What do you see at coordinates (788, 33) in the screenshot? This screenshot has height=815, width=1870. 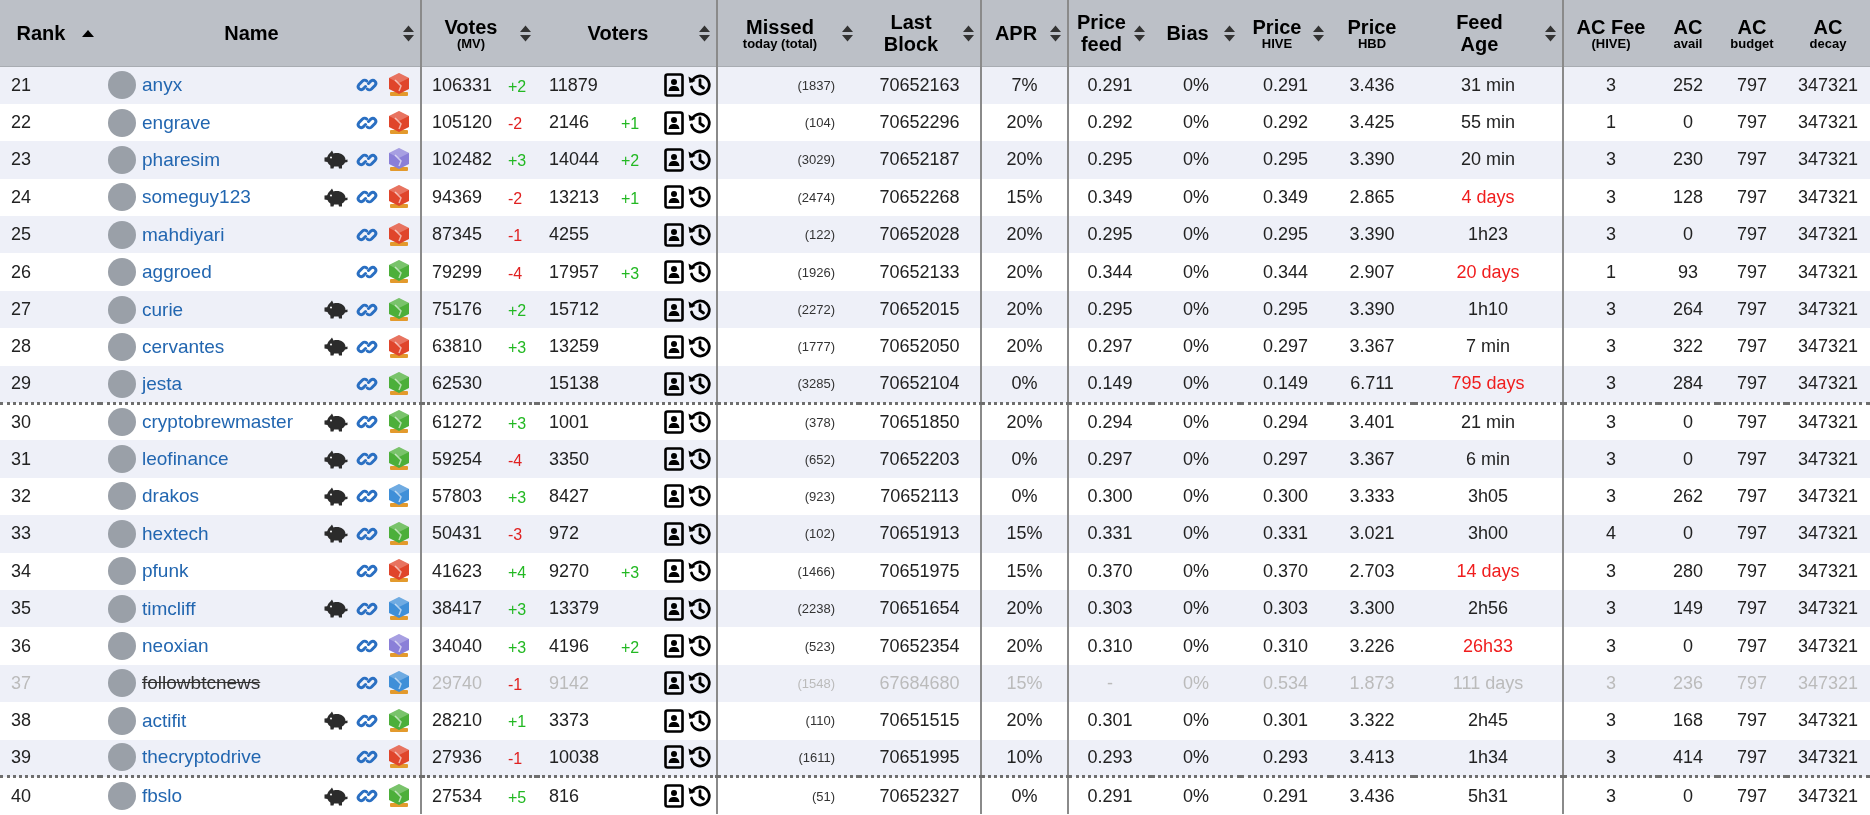 I see `column-header: Missed today (total)` at bounding box center [788, 33].